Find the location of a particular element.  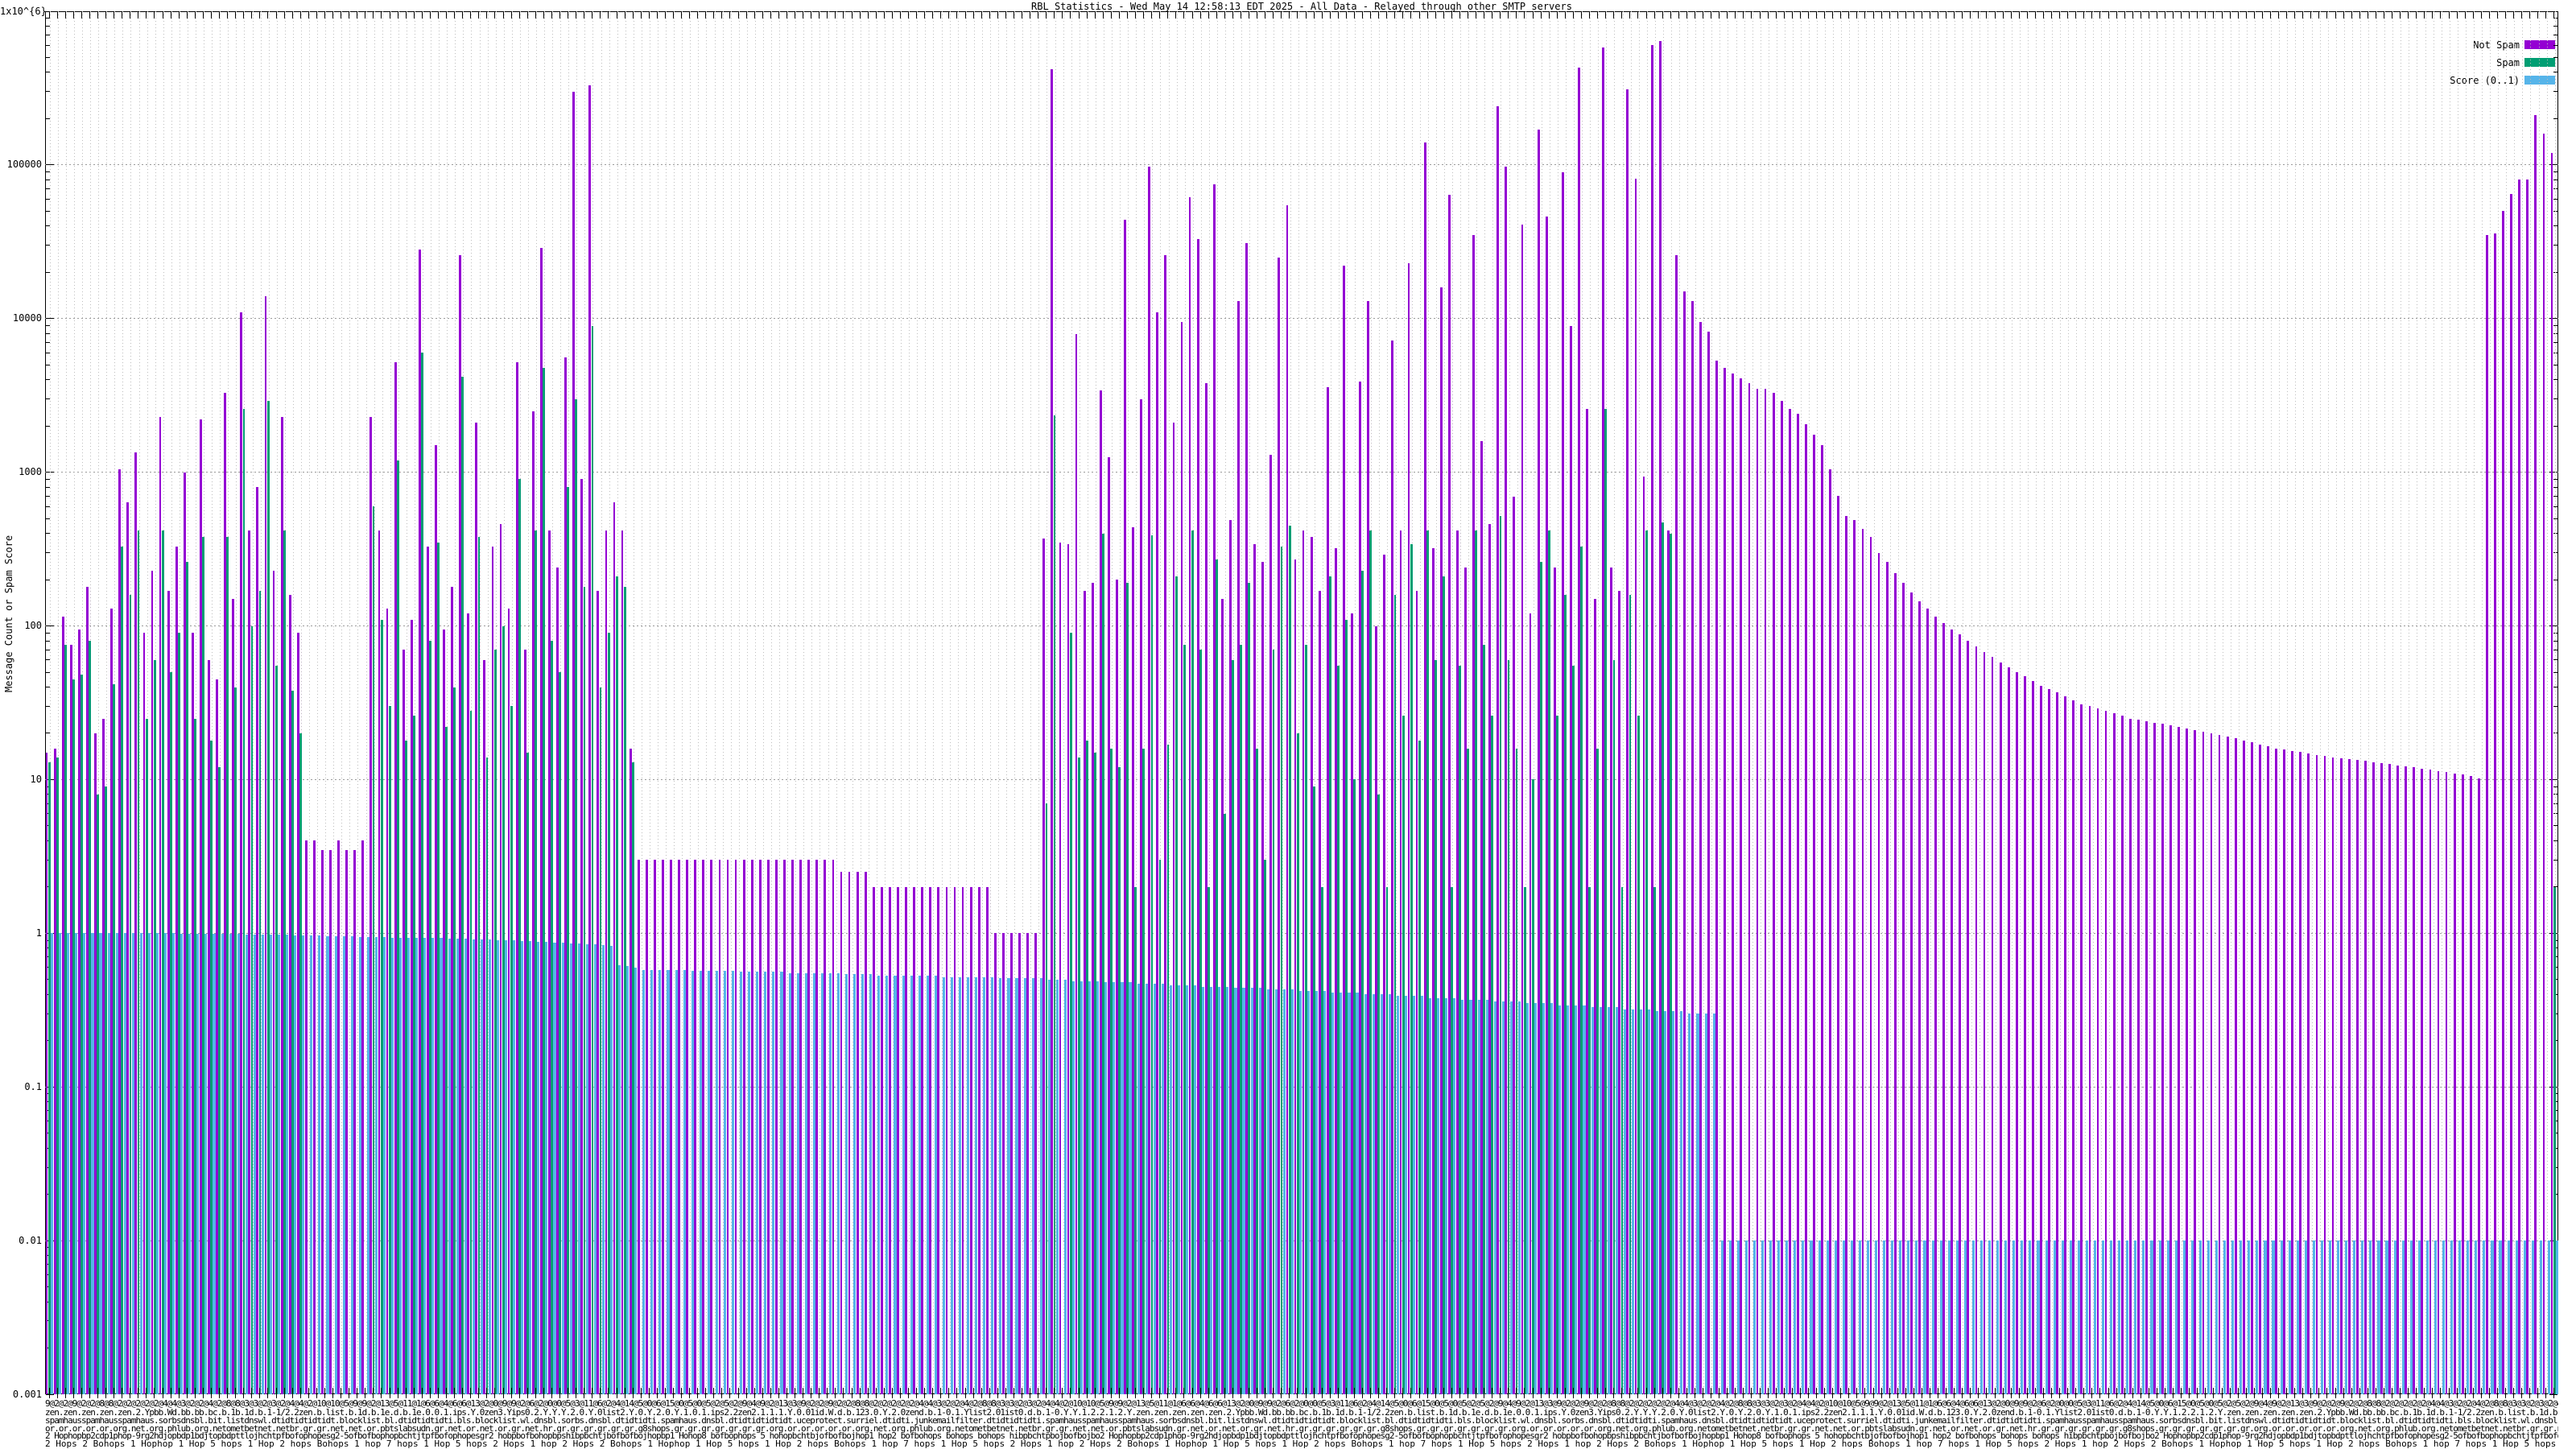

y-tick-label: 1000 is located at coordinates (30, 471).